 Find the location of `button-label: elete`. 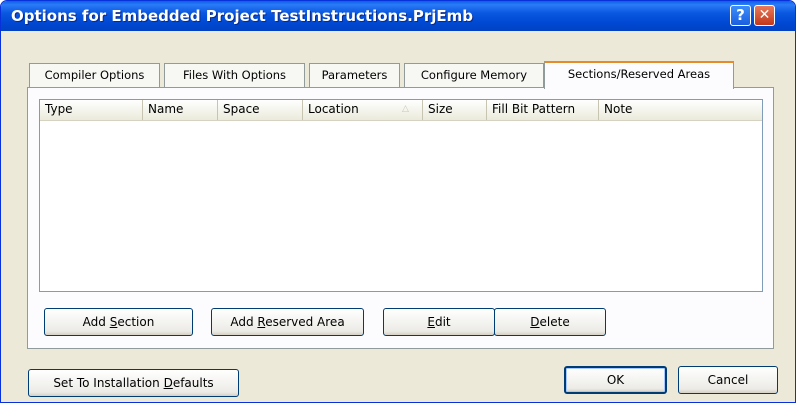

button-label: elete is located at coordinates (554, 322).